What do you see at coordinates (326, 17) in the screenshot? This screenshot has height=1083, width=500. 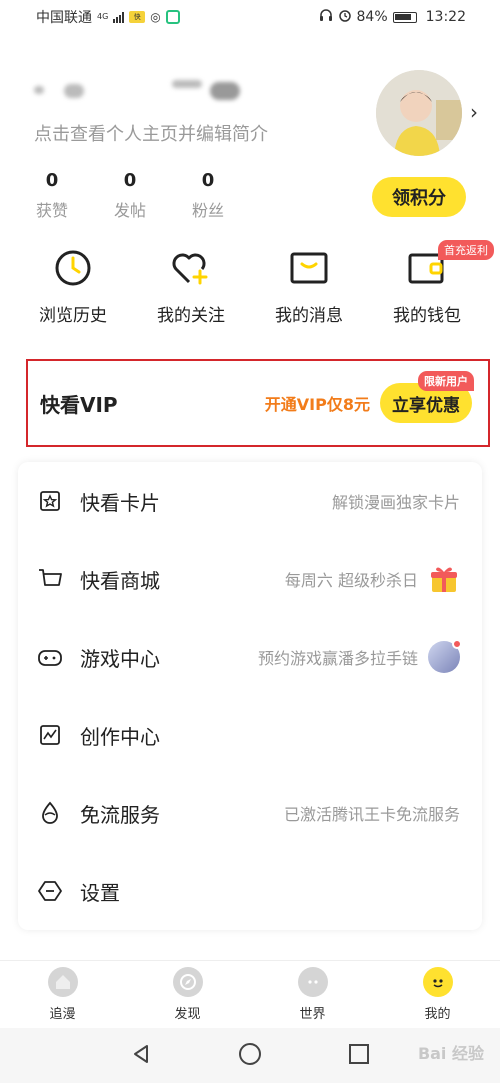 I see `headphone-icon` at bounding box center [326, 17].